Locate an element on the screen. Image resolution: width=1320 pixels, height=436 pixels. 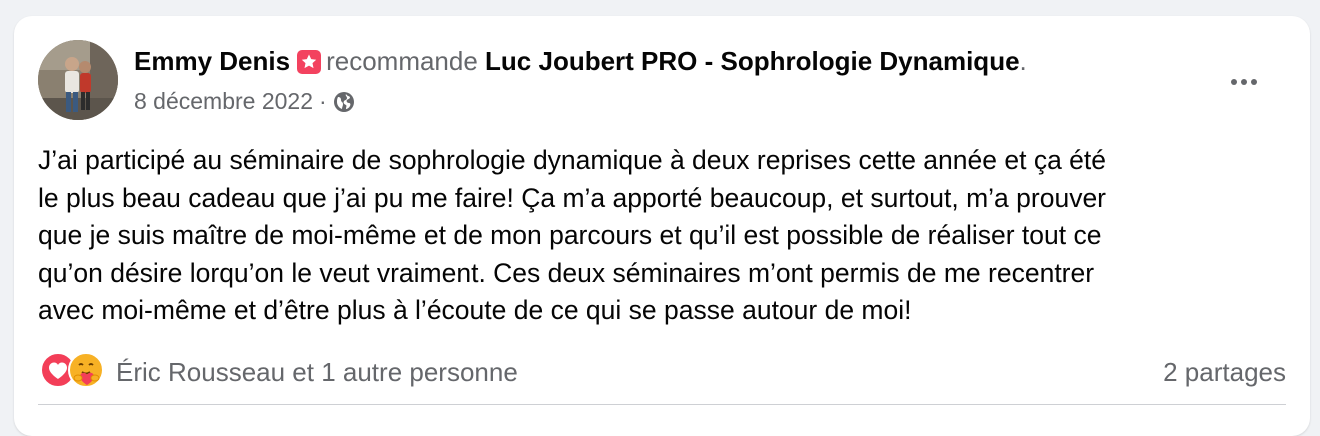
post-meta: 8 décembre 2022 · is located at coordinates (244, 103).